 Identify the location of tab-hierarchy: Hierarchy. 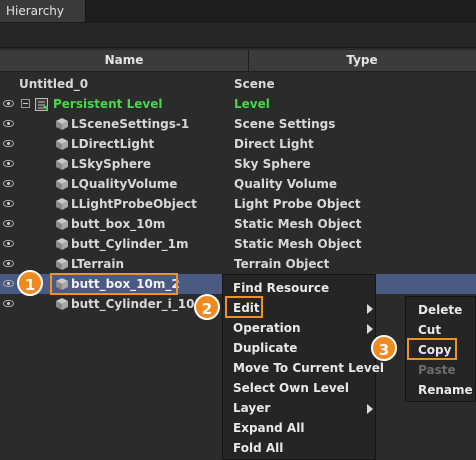
(43, 11).